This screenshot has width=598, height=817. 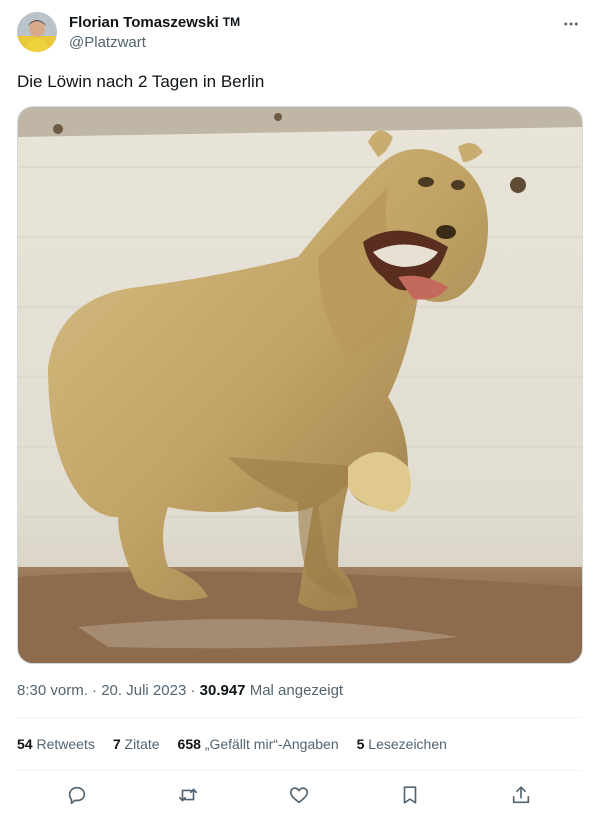 What do you see at coordinates (296, 690) in the screenshot?
I see `views-label: Mal angezeigt` at bounding box center [296, 690].